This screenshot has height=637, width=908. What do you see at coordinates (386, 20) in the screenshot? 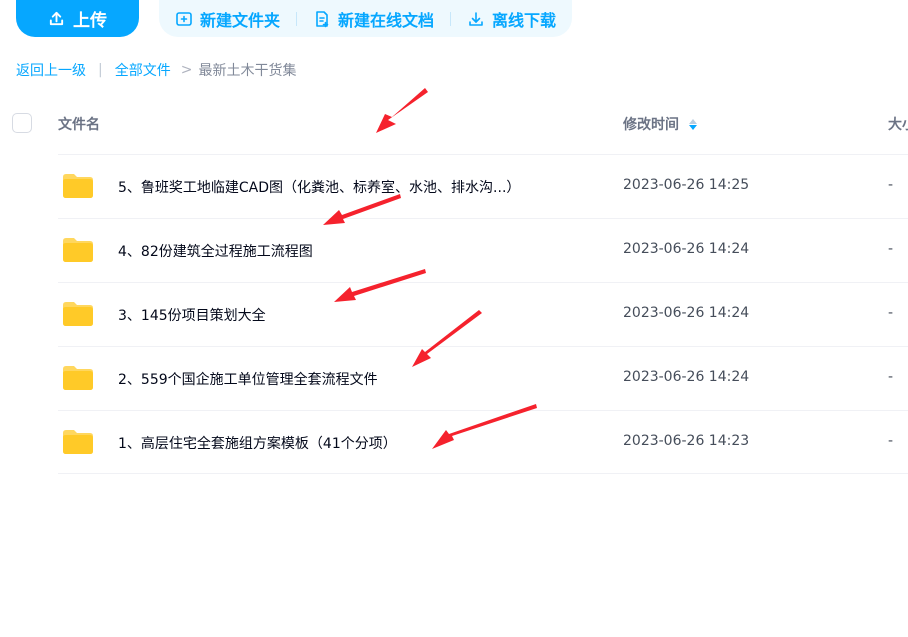
I see `new-doc-label: 新建在线文档` at bounding box center [386, 20].